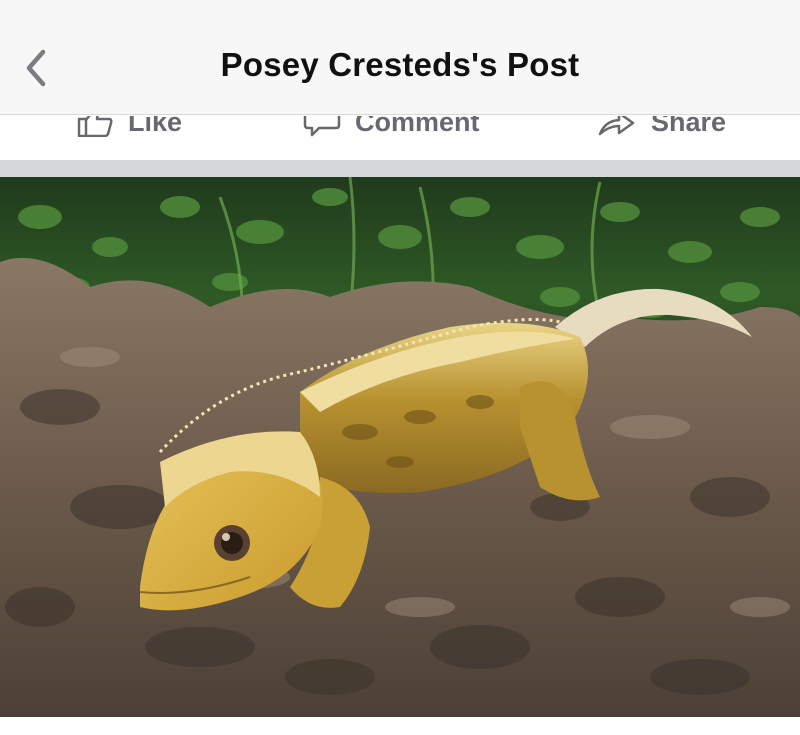 The height and width of the screenshot is (735, 800). I want to click on section-divider, so click(400, 168).